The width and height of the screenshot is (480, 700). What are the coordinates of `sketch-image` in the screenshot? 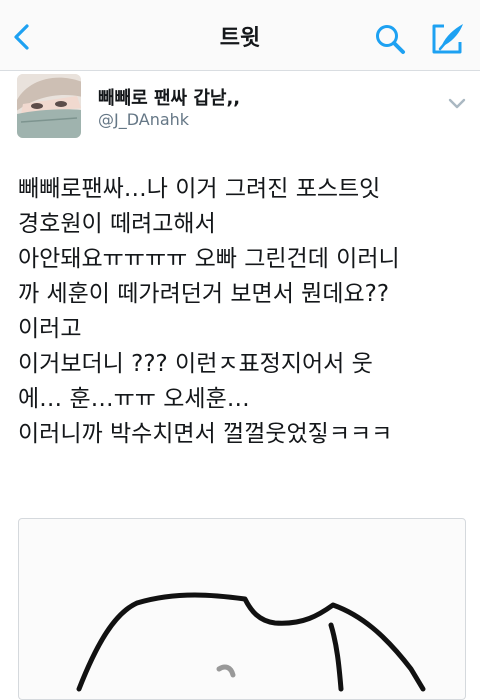 It's located at (251, 642).